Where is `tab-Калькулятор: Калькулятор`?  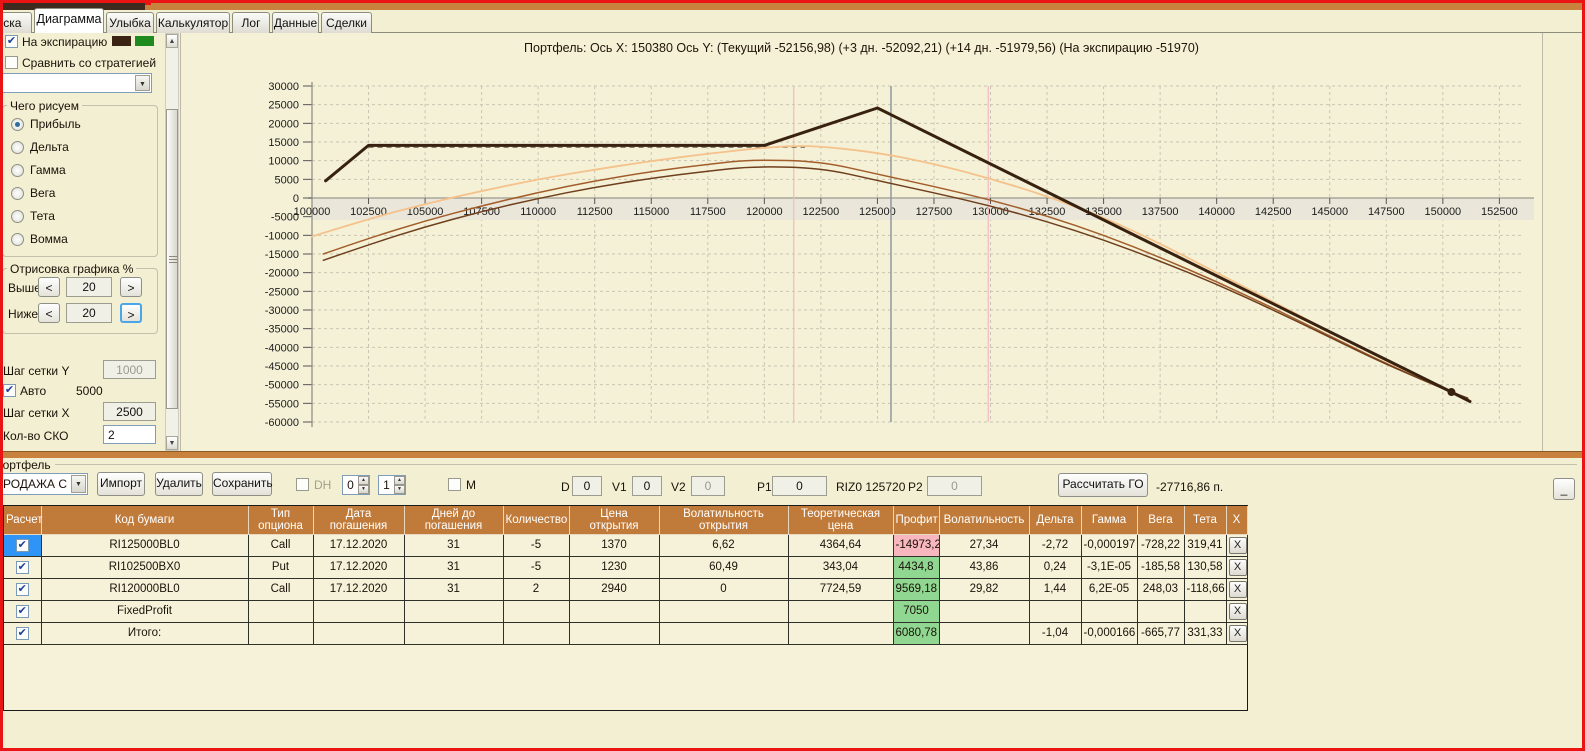 tab-Калькулятор: Калькулятор is located at coordinates (193, 22).